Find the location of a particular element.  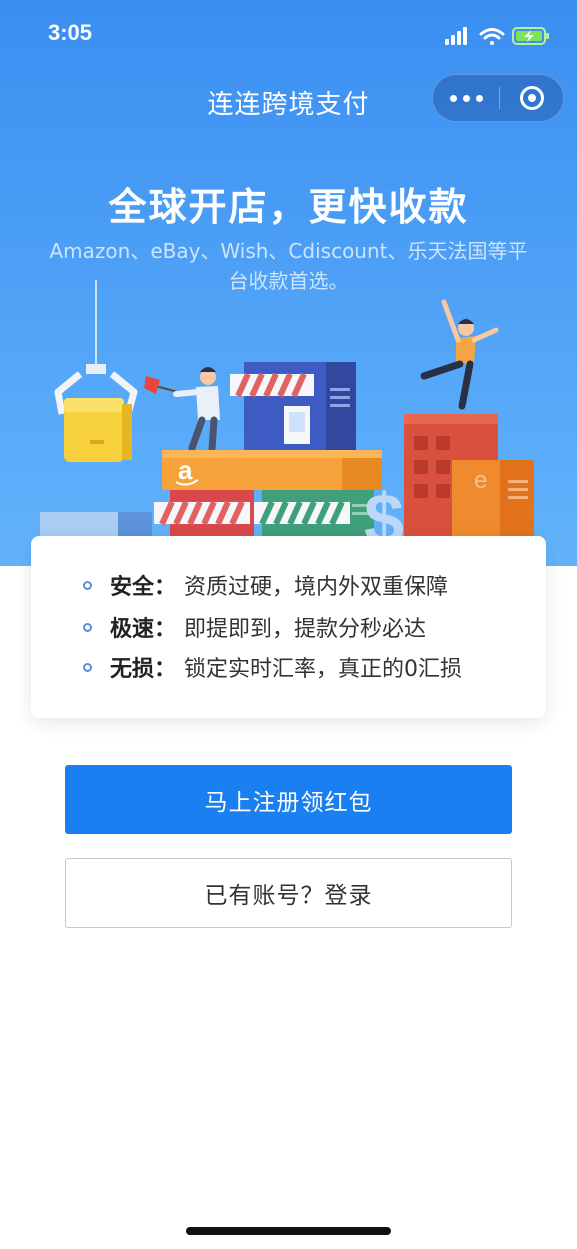

login-button: 已有账号？登录 is located at coordinates (288, 893).